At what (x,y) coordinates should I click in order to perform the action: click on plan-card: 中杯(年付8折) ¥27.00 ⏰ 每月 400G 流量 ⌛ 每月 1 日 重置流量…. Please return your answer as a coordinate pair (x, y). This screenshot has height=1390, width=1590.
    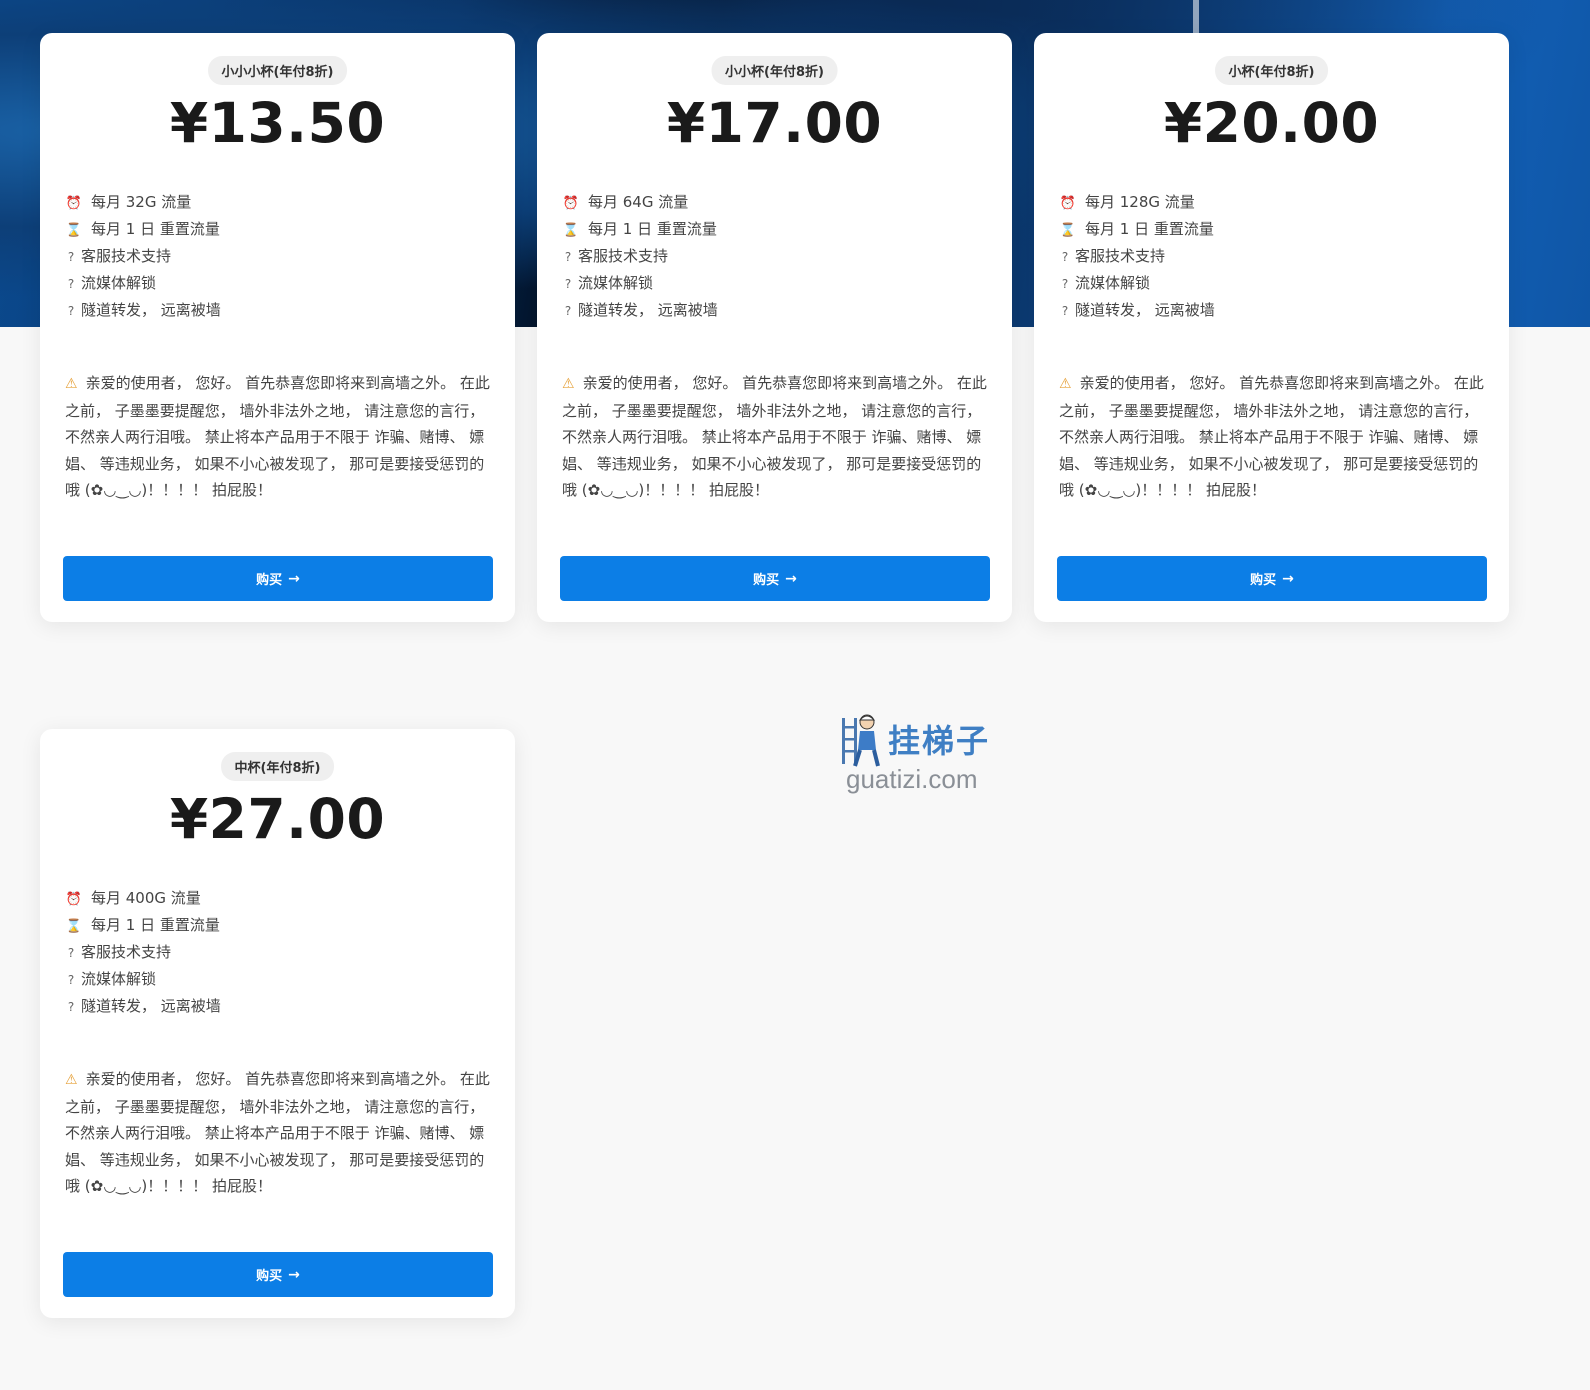
    Looking at the image, I should click on (277, 1023).